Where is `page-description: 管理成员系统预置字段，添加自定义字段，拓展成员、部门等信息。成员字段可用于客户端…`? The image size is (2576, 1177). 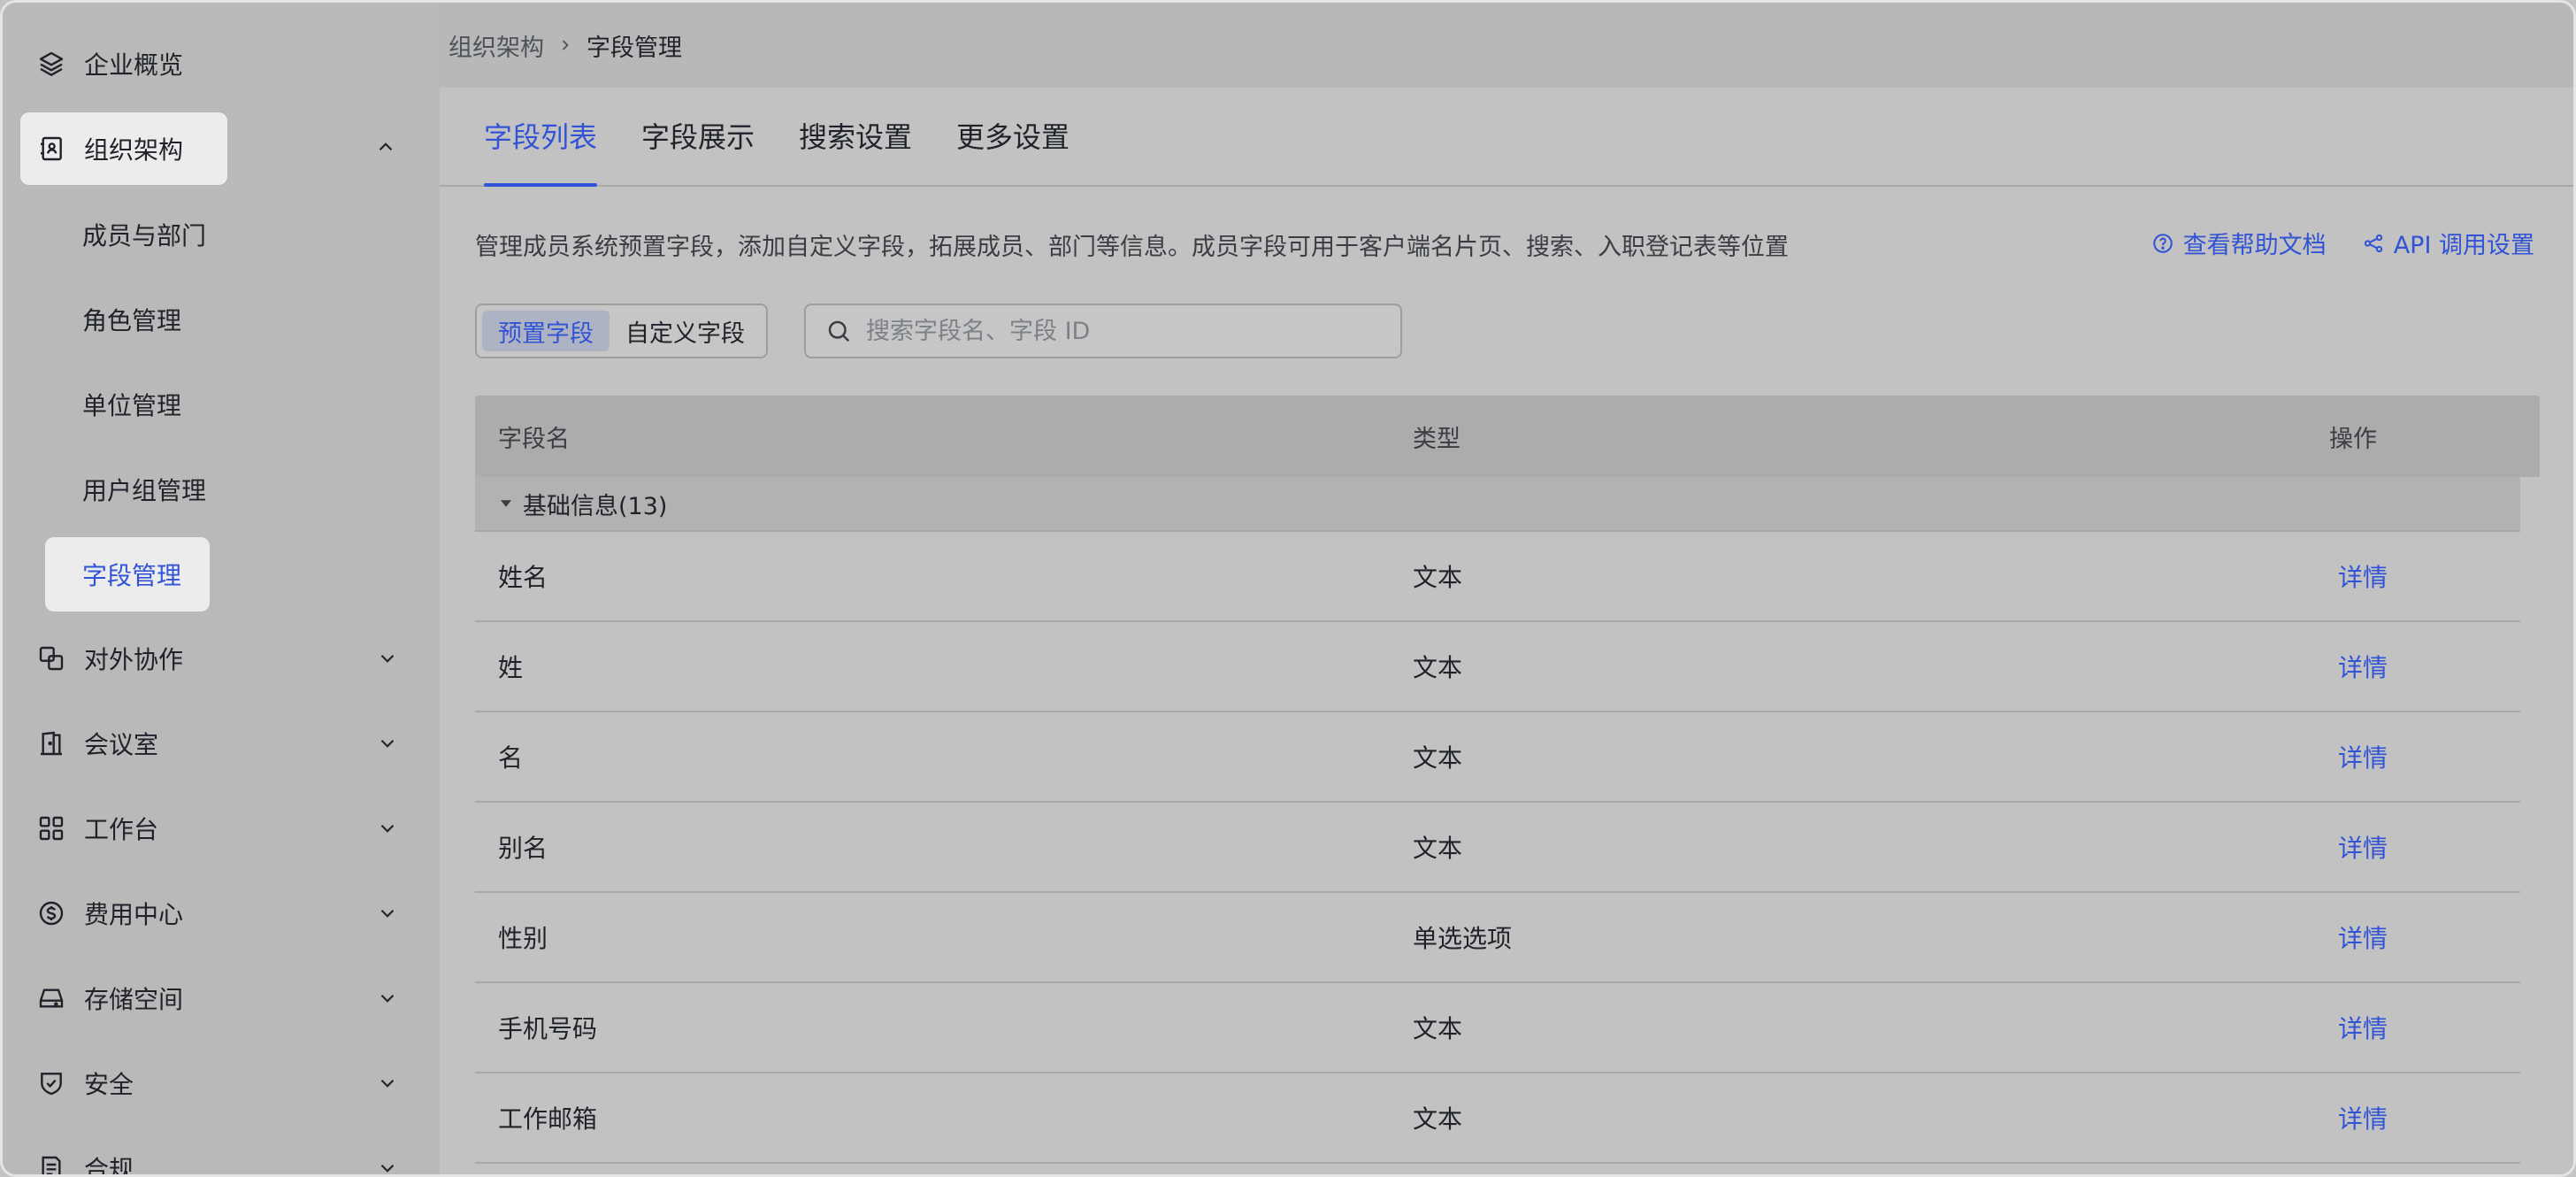
page-description: 管理成员系统预置字段，添加自定义字段，拓展成员、部门等信息。成员字段可用于客户端… is located at coordinates (1132, 247).